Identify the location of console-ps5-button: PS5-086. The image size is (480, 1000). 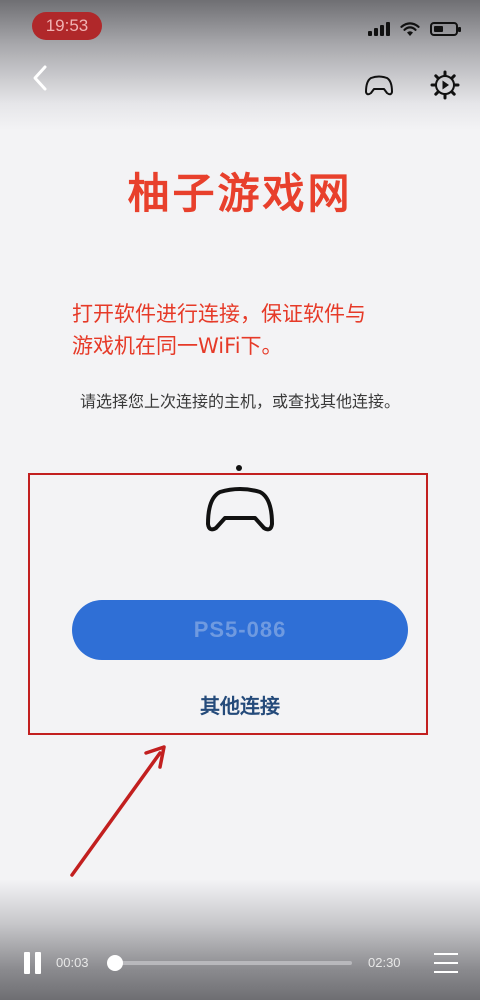
(240, 630).